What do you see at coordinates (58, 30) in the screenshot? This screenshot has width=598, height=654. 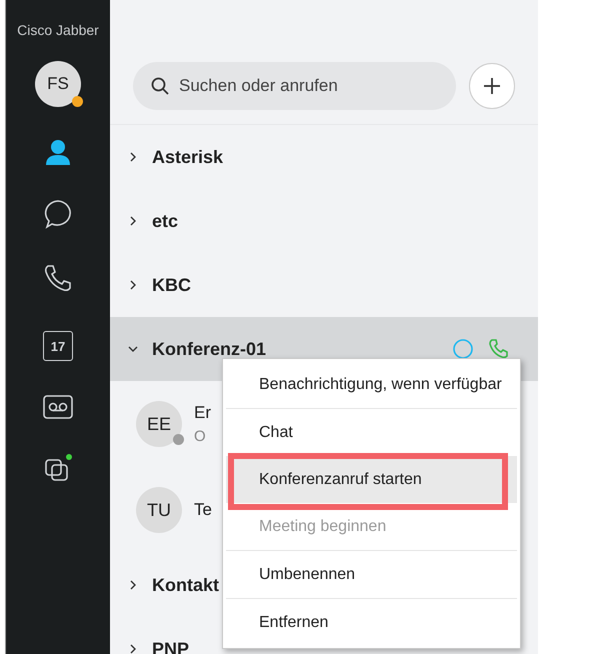 I see `app-title: Cisco Jabber` at bounding box center [58, 30].